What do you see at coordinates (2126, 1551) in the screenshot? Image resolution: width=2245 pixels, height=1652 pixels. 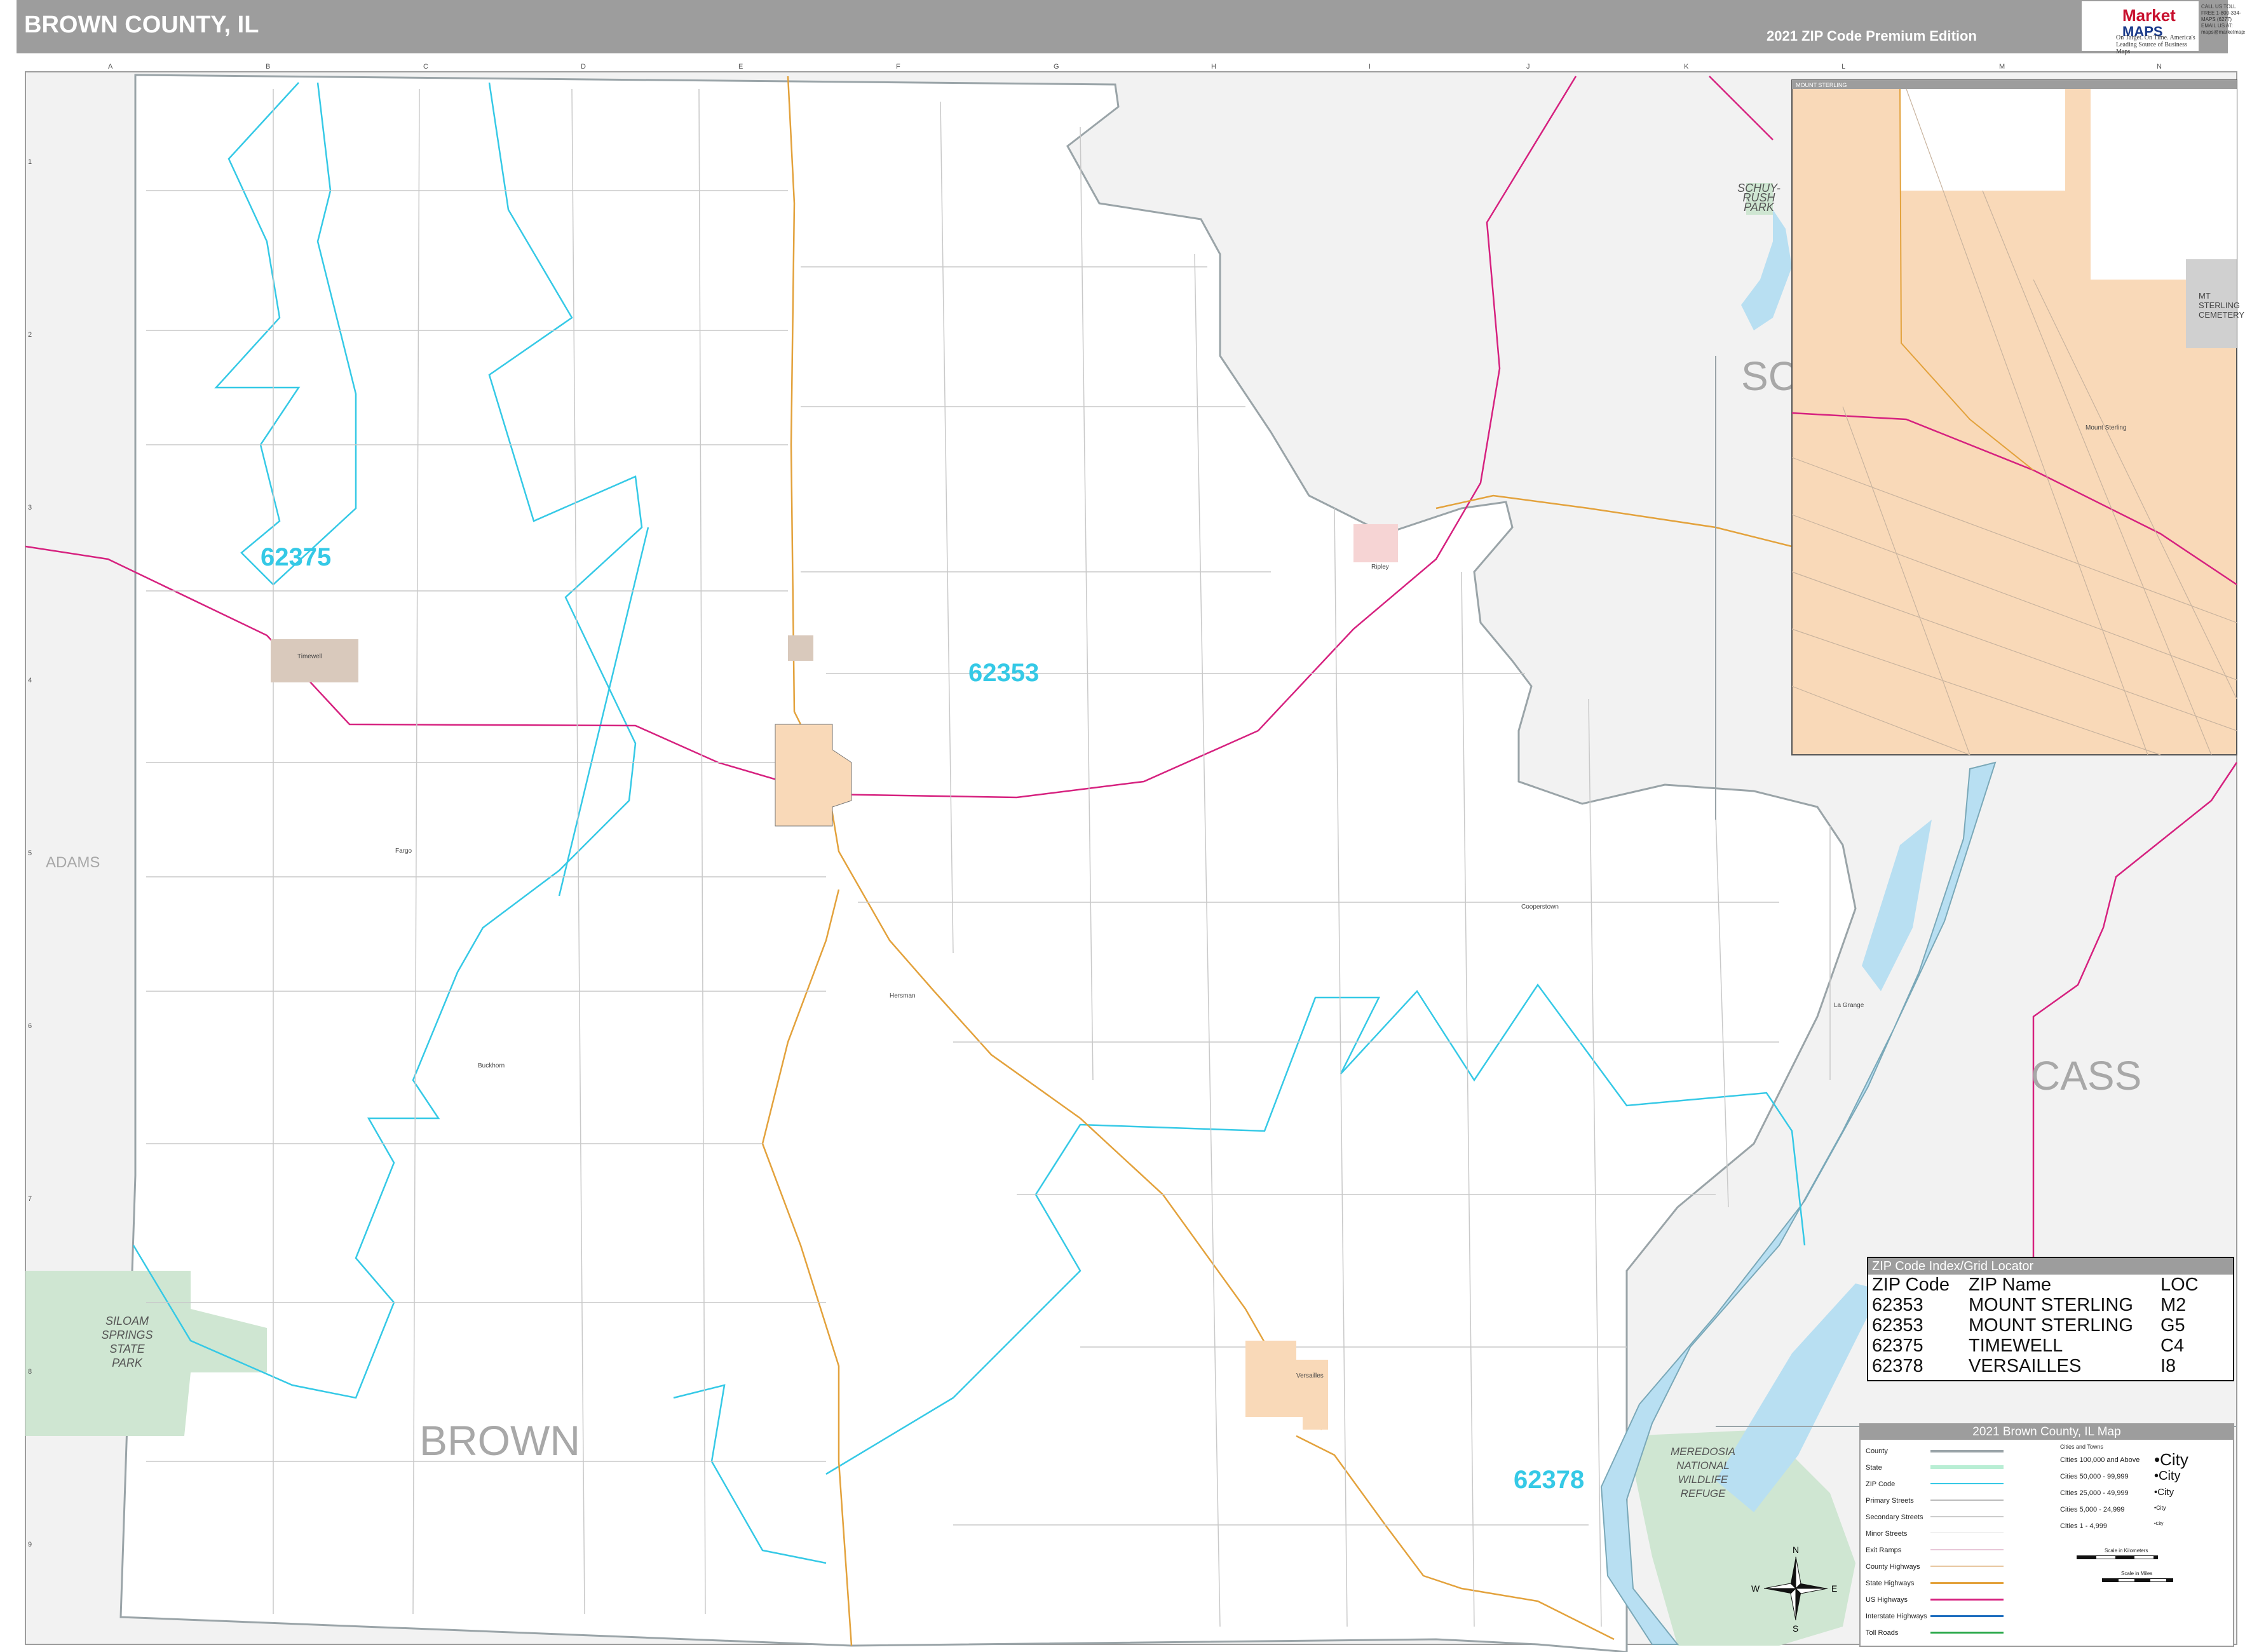 I see `legend-scale-km-label: Scale in Kilometers` at bounding box center [2126, 1551].